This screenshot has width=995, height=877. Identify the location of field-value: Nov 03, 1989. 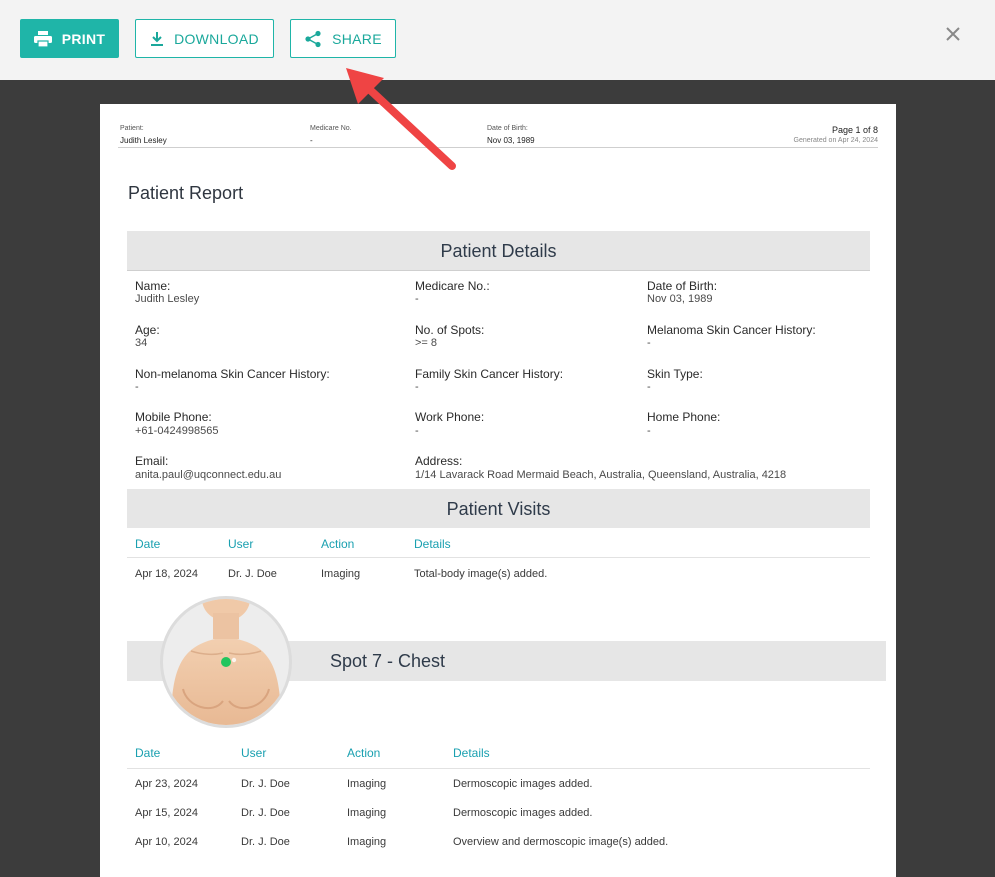
(680, 299).